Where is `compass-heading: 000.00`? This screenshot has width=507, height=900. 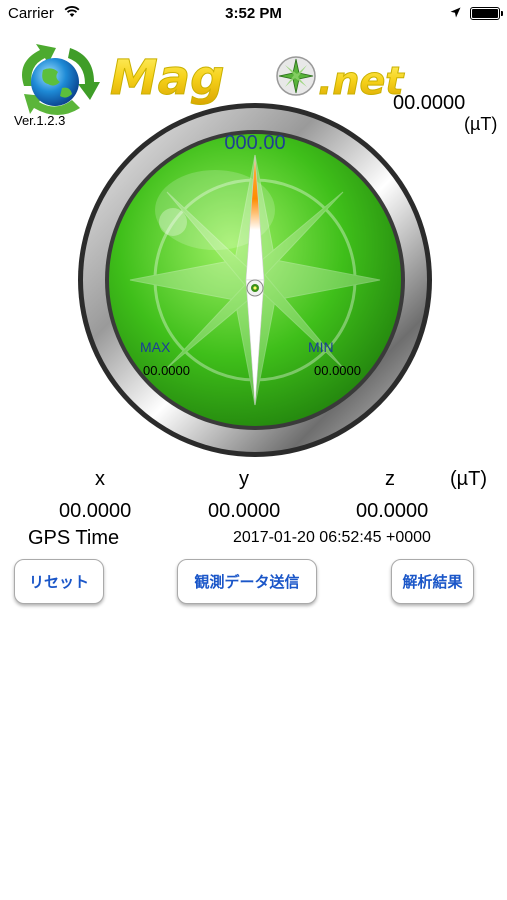
compass-heading: 000.00 is located at coordinates (255, 143).